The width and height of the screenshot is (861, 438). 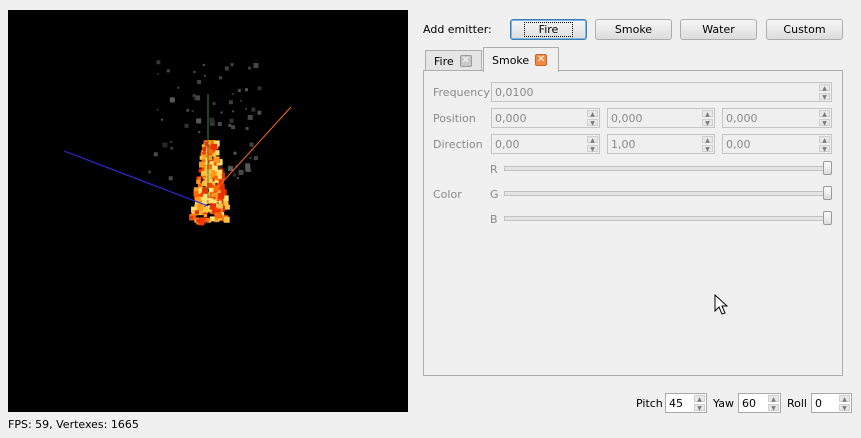 What do you see at coordinates (548, 29) in the screenshot?
I see `add-fire-button: Fire` at bounding box center [548, 29].